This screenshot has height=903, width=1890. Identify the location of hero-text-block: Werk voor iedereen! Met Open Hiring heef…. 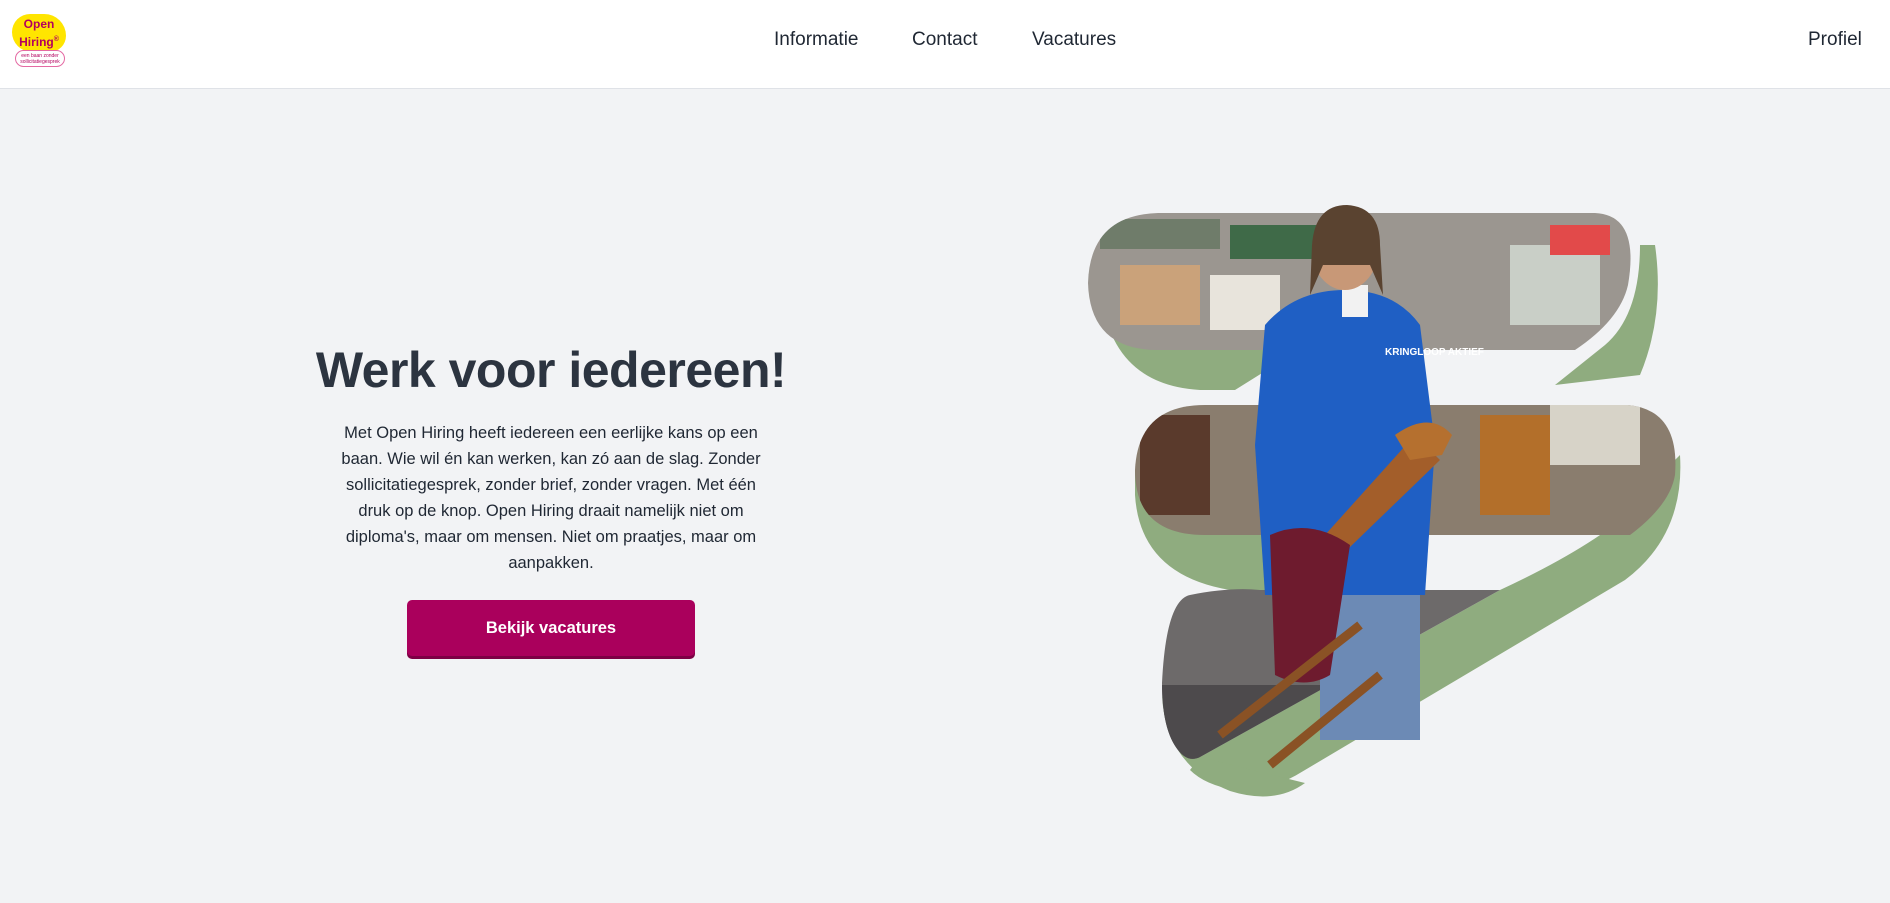
(551, 457).